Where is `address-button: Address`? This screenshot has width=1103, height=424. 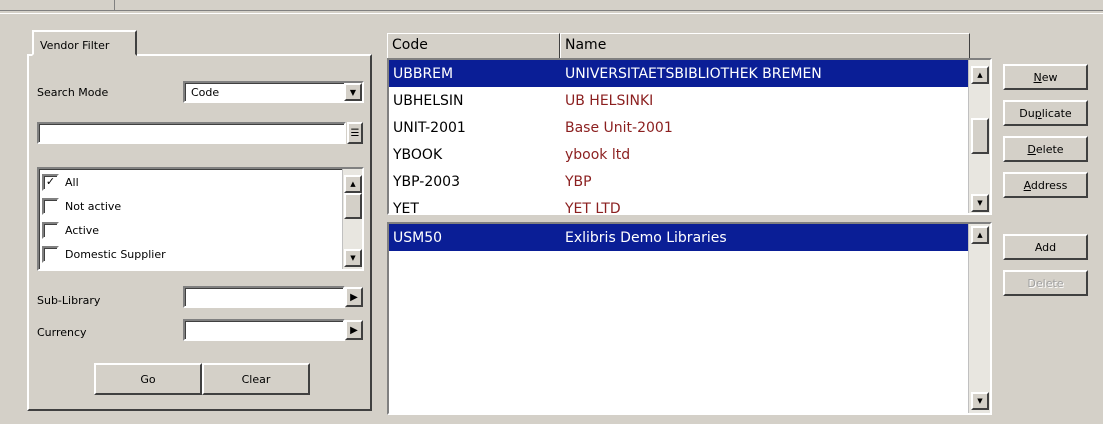 address-button: Address is located at coordinates (1045, 185).